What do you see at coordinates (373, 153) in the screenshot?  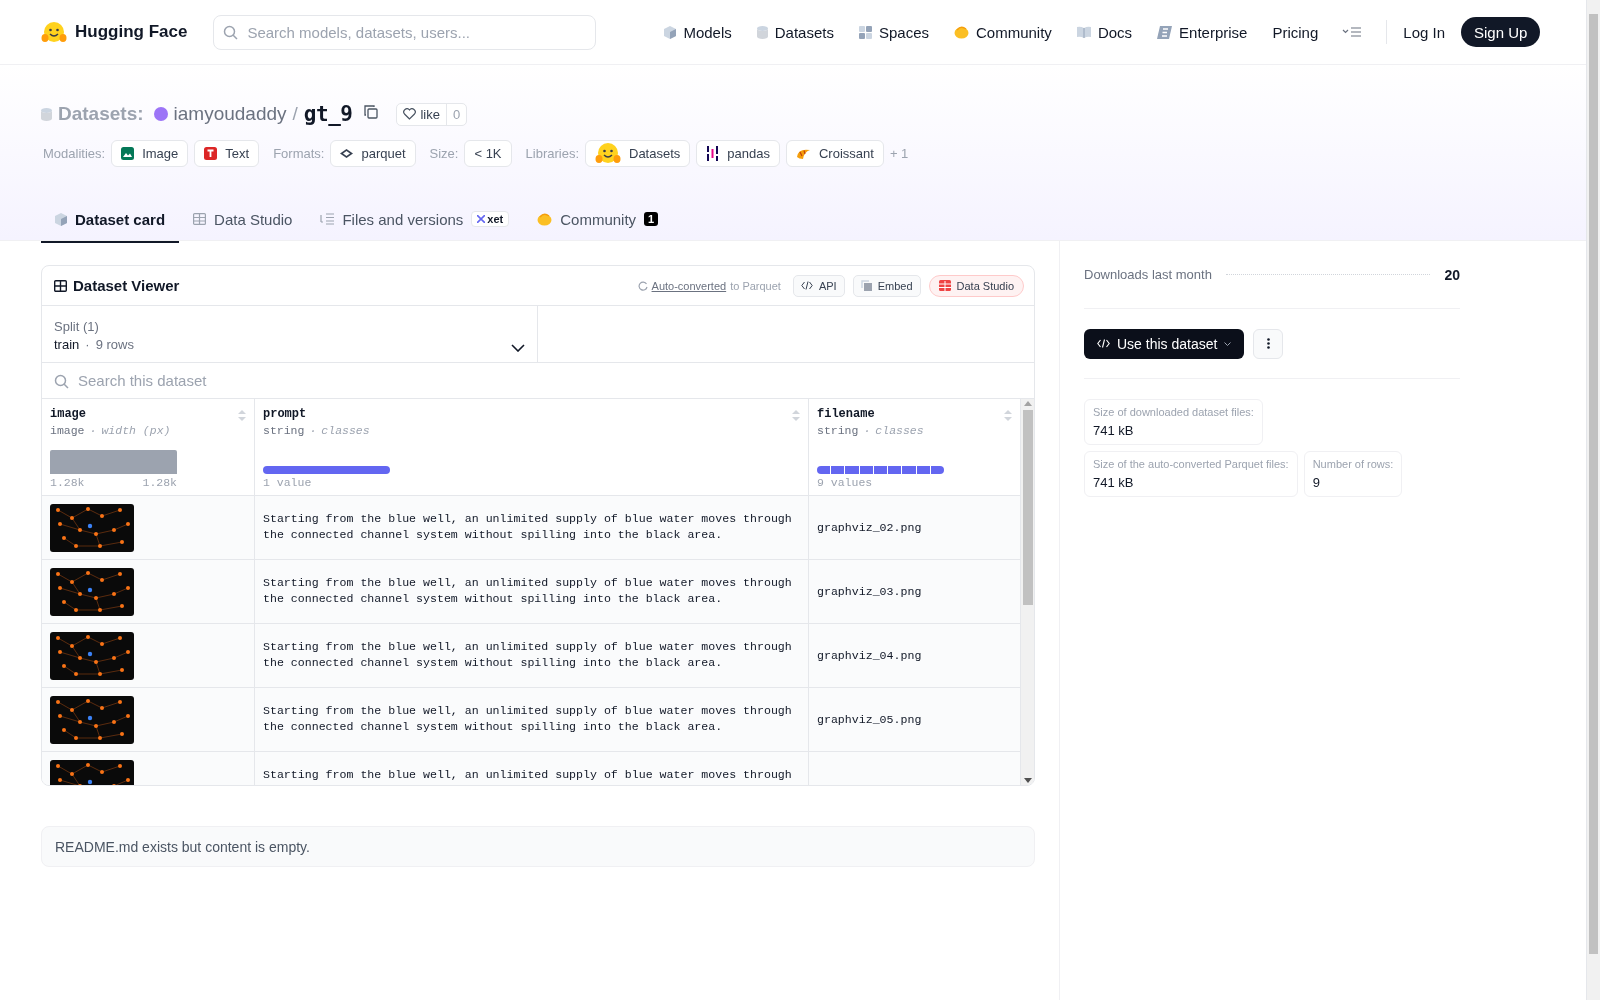 I see `tag-chip: parquet` at bounding box center [373, 153].